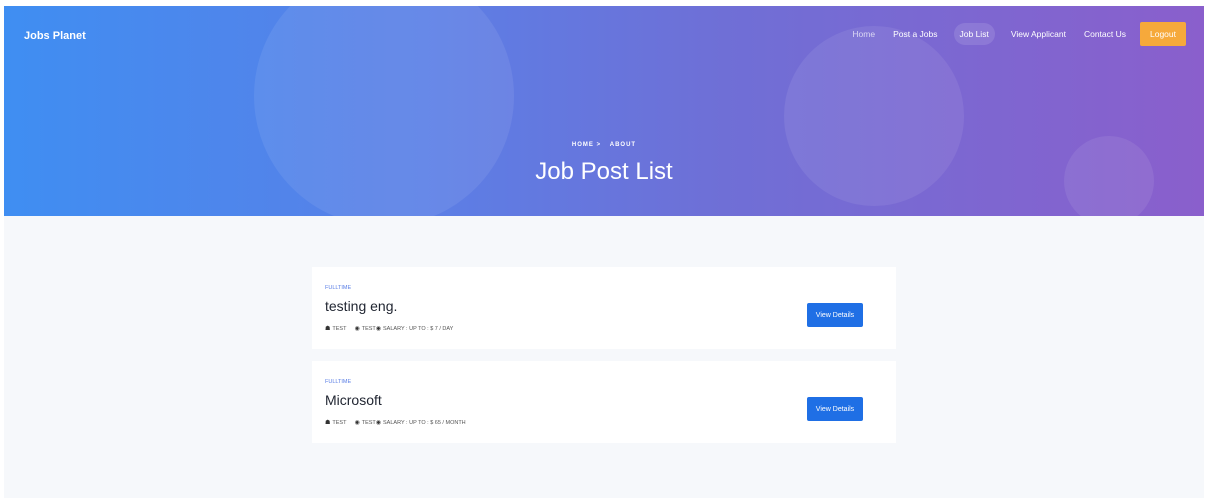 Image resolution: width=1208 pixels, height=502 pixels. Describe the element at coordinates (604, 145) in the screenshot. I see `breadcrumb: HOME > ABOUT` at that location.